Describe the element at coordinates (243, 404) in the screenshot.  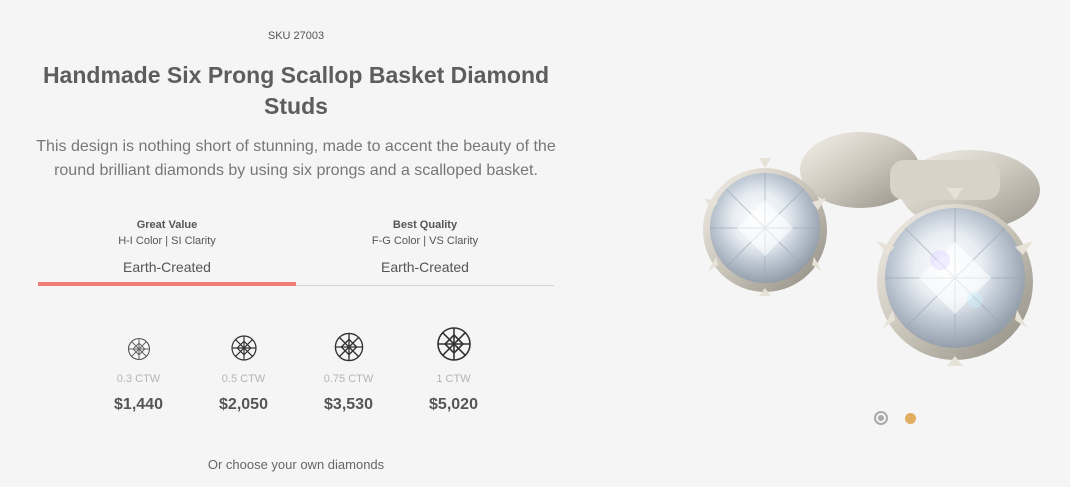
I see `size-price: $2,050` at that location.